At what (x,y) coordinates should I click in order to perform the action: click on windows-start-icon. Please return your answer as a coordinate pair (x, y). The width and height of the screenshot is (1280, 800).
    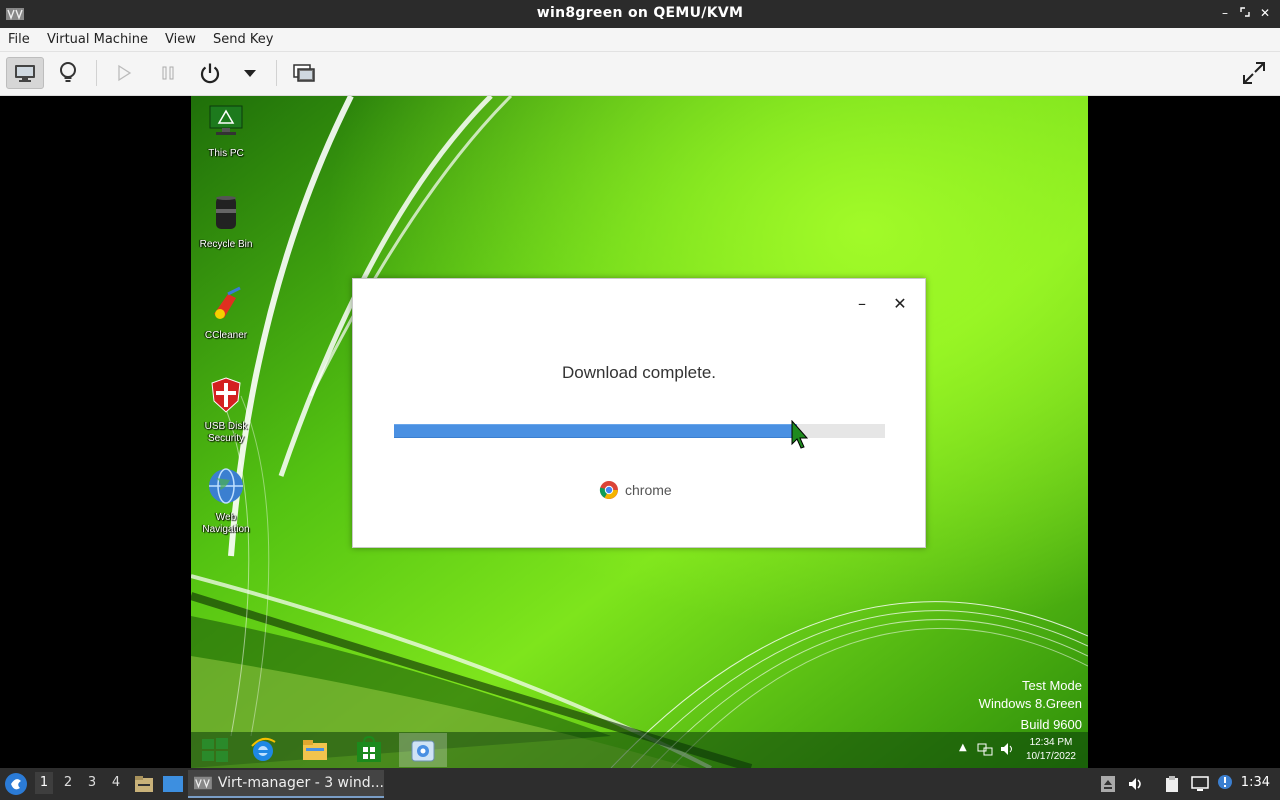
    Looking at the image, I should click on (215, 750).